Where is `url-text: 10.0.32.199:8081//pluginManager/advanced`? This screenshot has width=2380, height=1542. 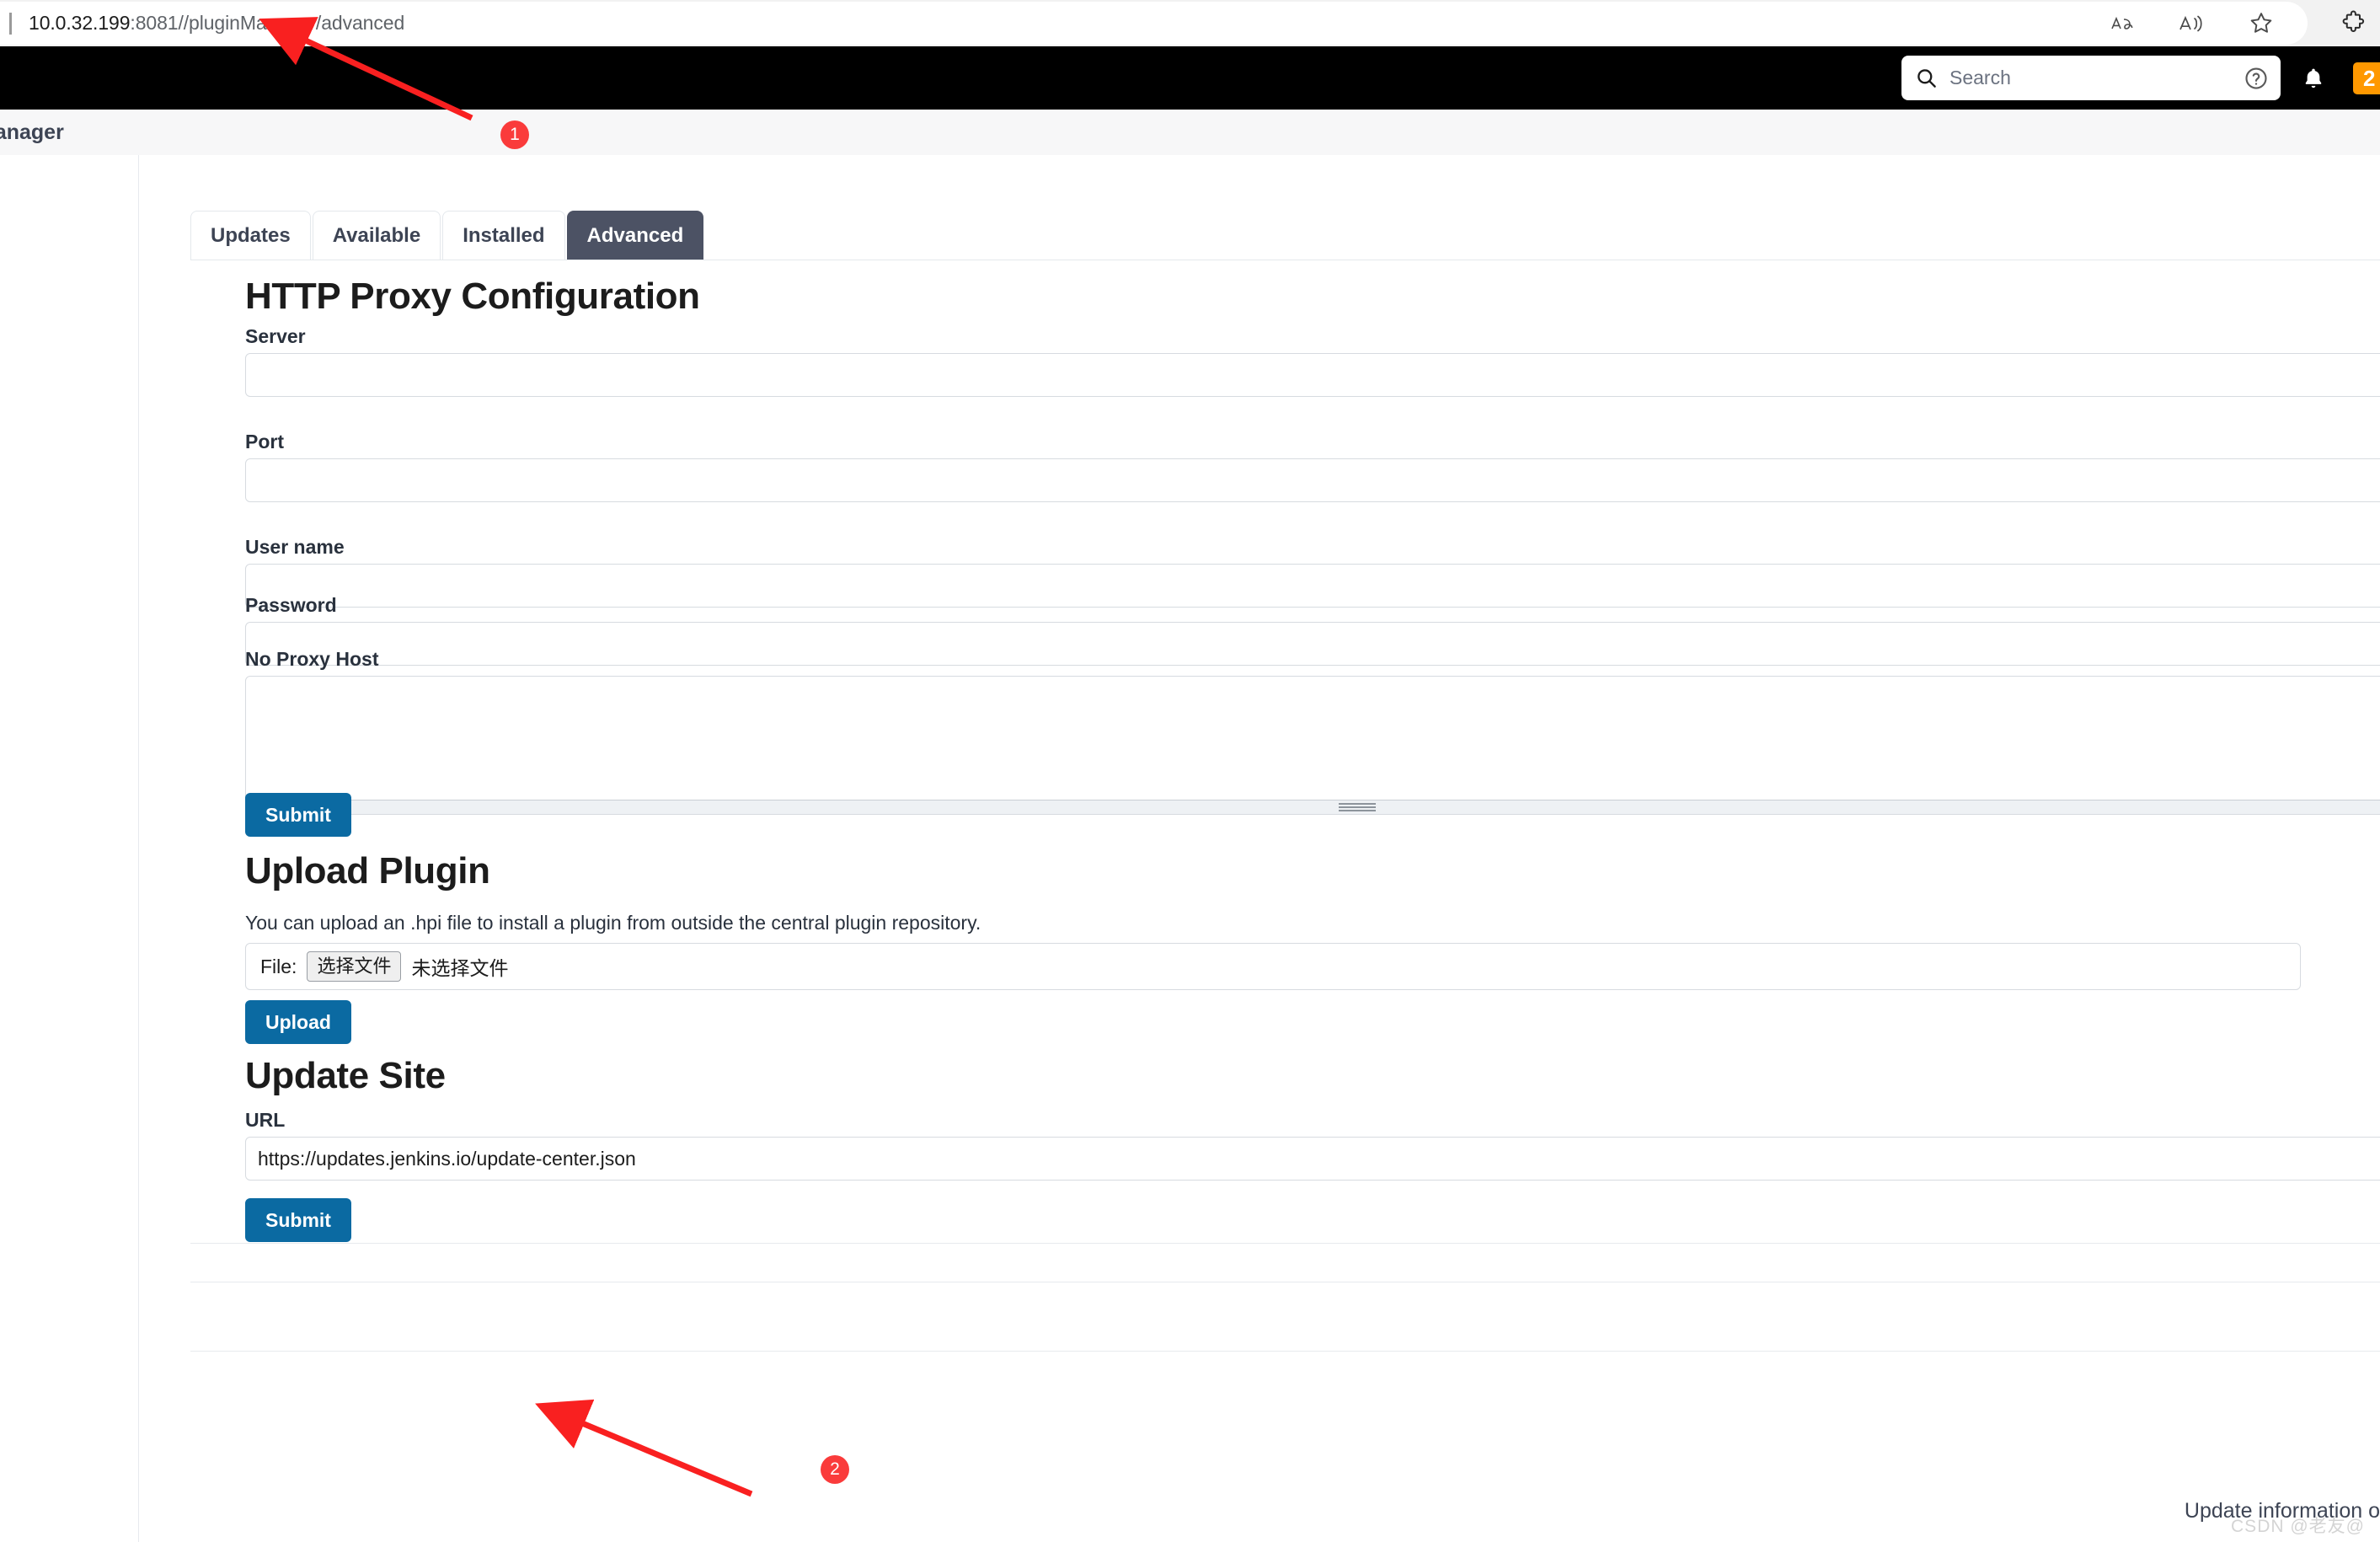
url-text: 10.0.32.199:8081//pluginManager/advanced is located at coordinates (217, 23).